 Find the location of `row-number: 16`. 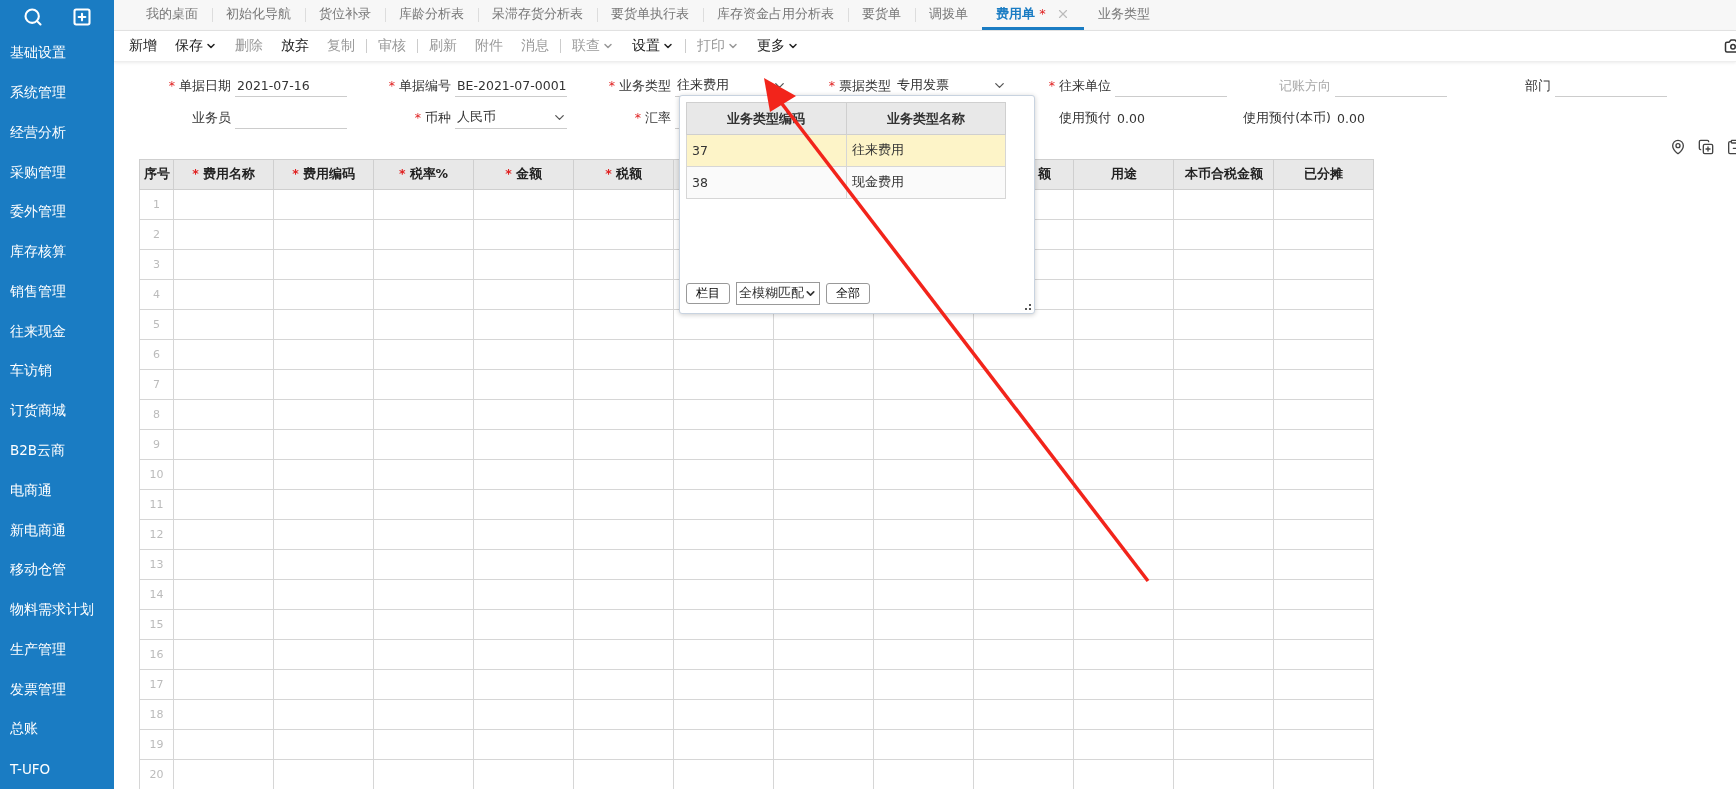

row-number: 16 is located at coordinates (156, 654).